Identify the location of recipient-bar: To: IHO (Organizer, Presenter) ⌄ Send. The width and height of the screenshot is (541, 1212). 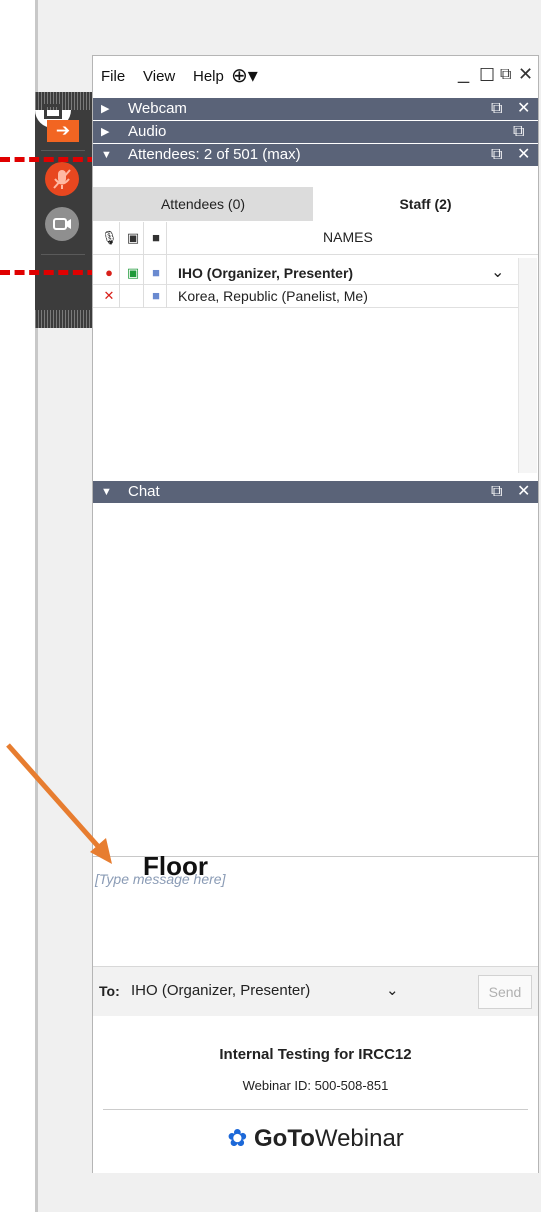
(315, 992).